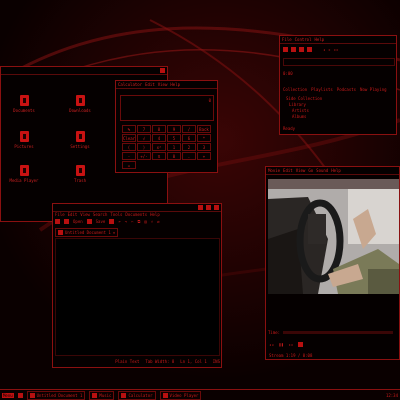  I want to click on editor-tab: Untitled Document 1 ✕, so click(87, 232).